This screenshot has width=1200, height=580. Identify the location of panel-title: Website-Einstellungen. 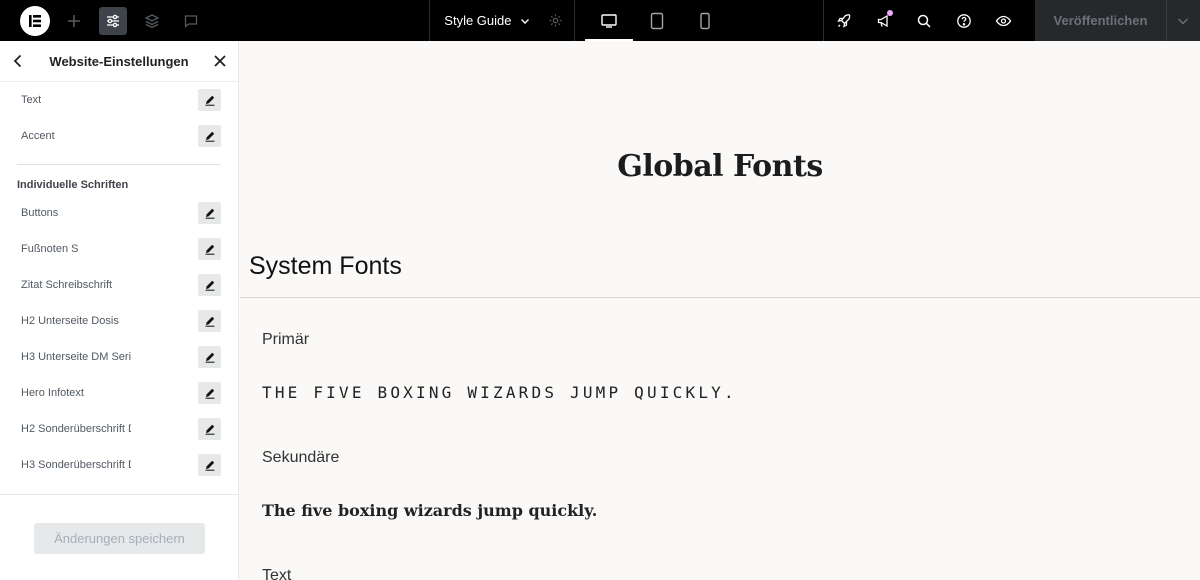
(119, 61).